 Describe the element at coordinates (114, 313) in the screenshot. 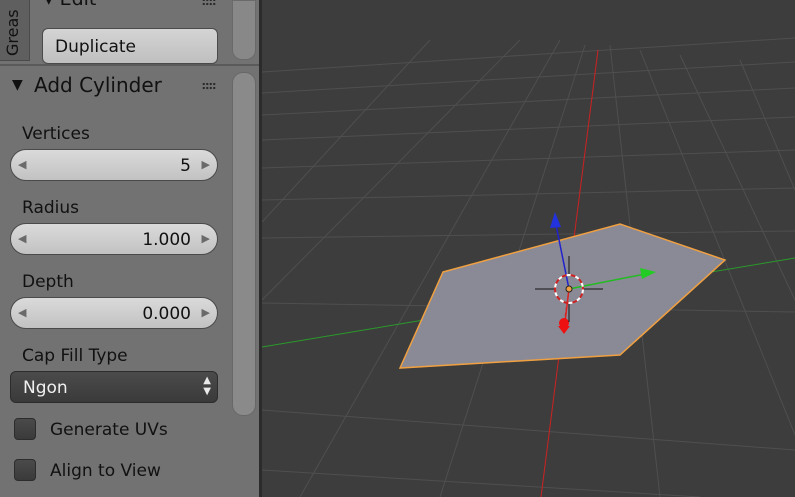

I see `depth-field: ◀ 0.000 ▶` at that location.